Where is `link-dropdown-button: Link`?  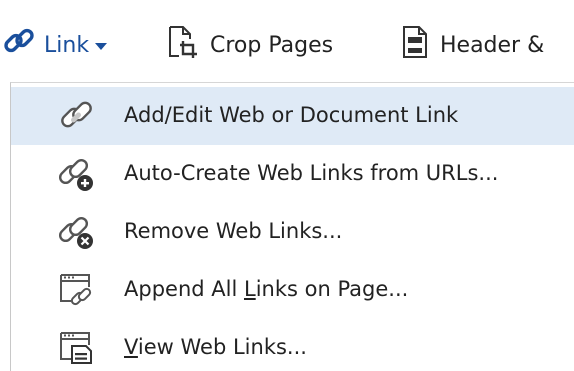 link-dropdown-button: Link is located at coordinates (55, 45).